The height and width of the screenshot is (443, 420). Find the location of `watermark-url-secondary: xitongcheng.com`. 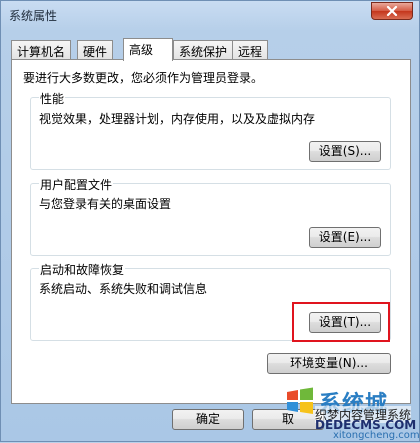

watermark-url-secondary: xitongcheng.com is located at coordinates (376, 435).